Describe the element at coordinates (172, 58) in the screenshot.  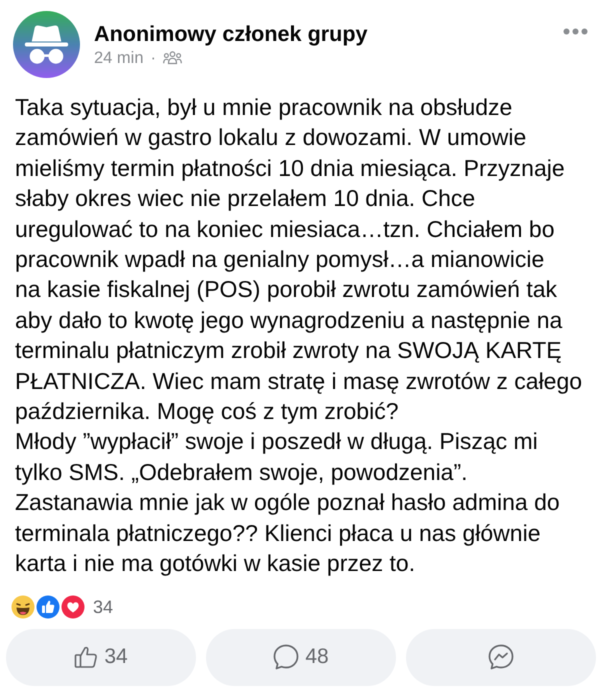
I see `people-icon` at that location.